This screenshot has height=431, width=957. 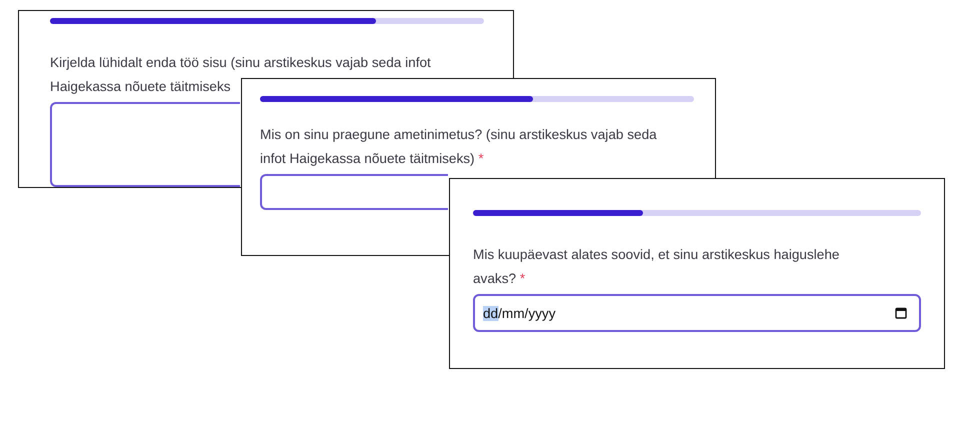 I want to click on input-field, so click(x=354, y=192).